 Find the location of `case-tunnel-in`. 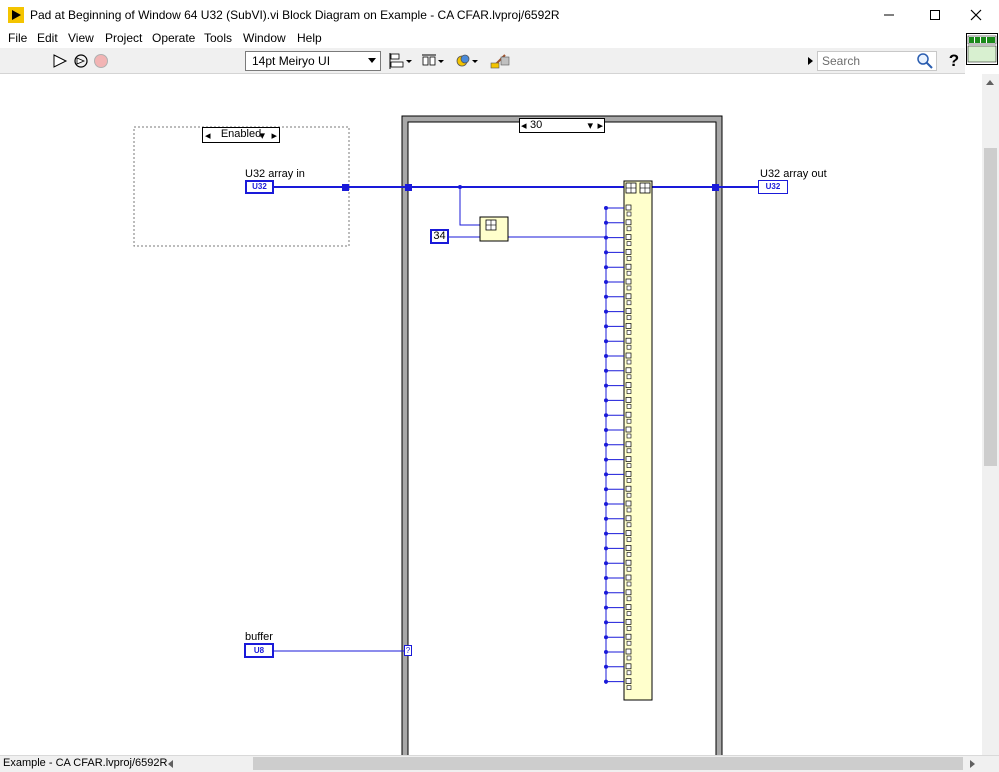

case-tunnel-in is located at coordinates (408, 187).